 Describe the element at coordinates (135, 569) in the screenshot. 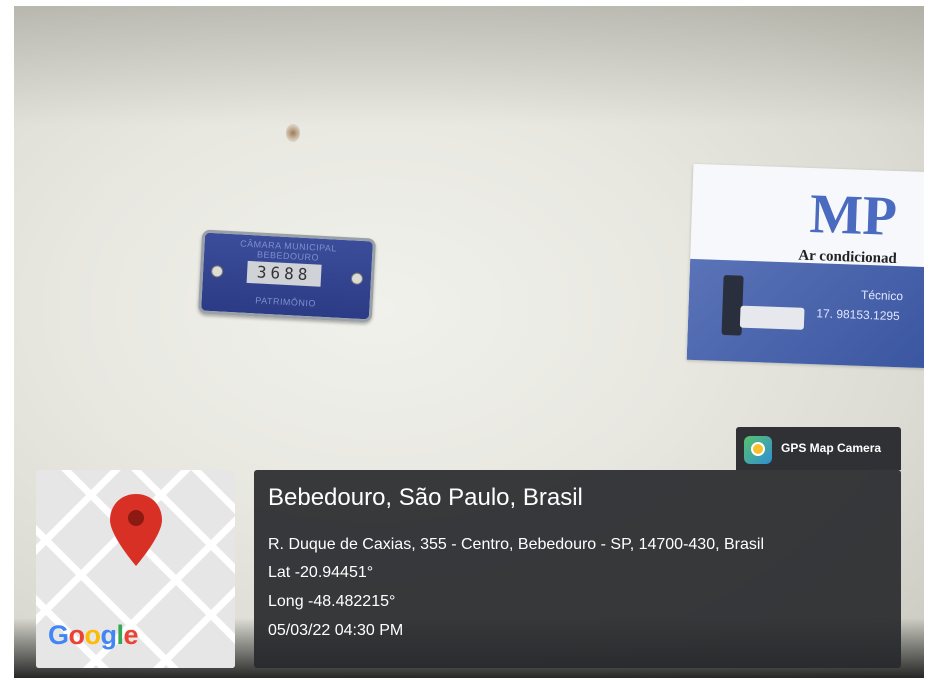

I see `map-thumbnail: Google` at that location.